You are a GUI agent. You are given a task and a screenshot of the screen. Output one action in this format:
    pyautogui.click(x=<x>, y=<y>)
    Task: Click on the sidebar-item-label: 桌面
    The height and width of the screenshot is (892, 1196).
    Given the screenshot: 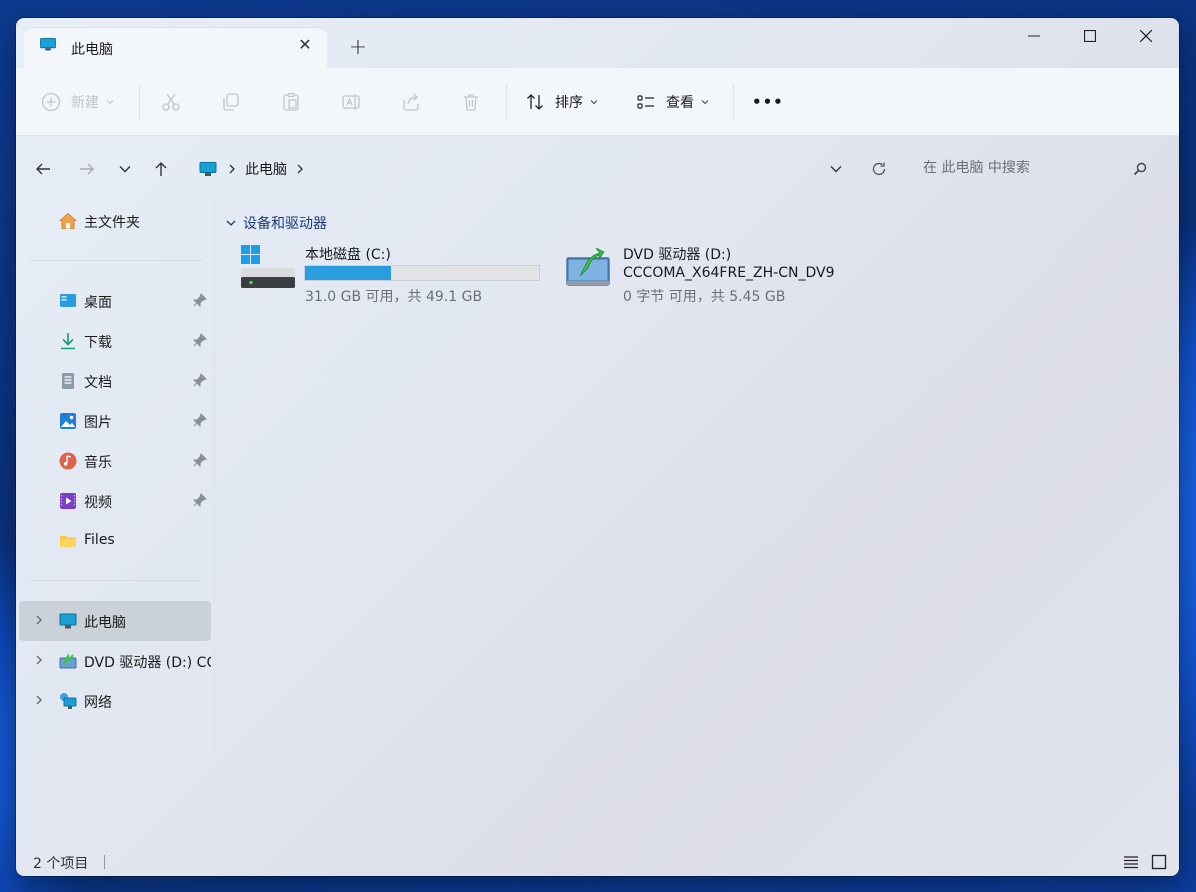 What is the action you would take?
    pyautogui.click(x=98, y=303)
    